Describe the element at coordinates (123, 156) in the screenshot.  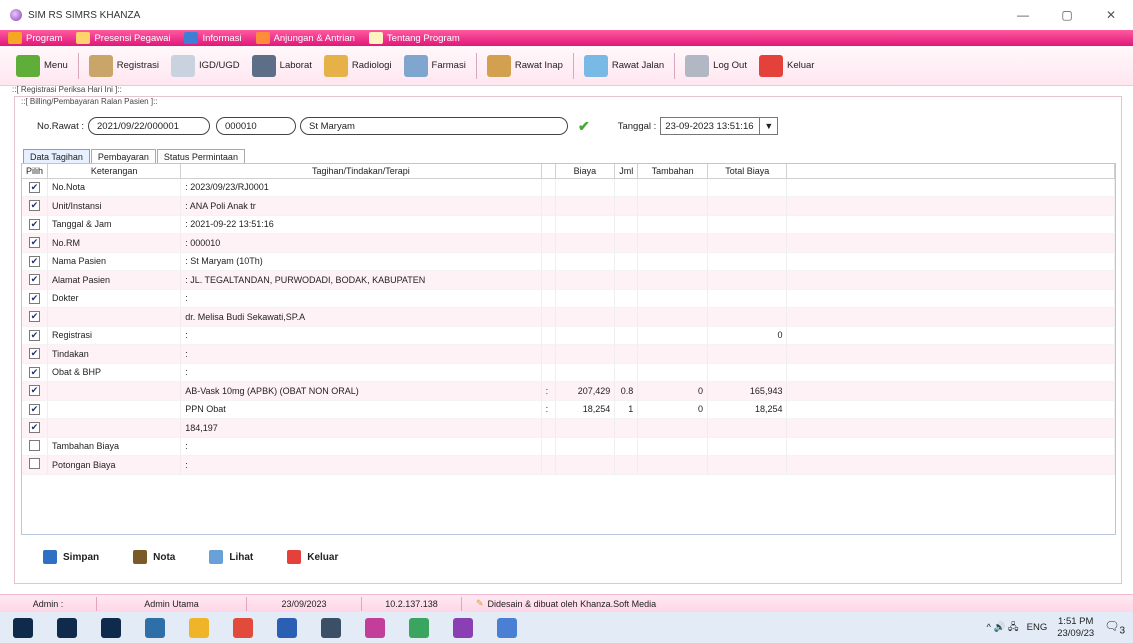
I see `tab-pembayaran: Pembayaran` at that location.